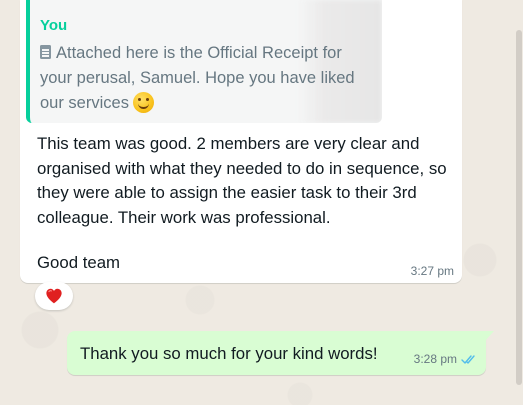  Describe the element at coordinates (54, 25) in the screenshot. I see `quoted-author: You` at that location.